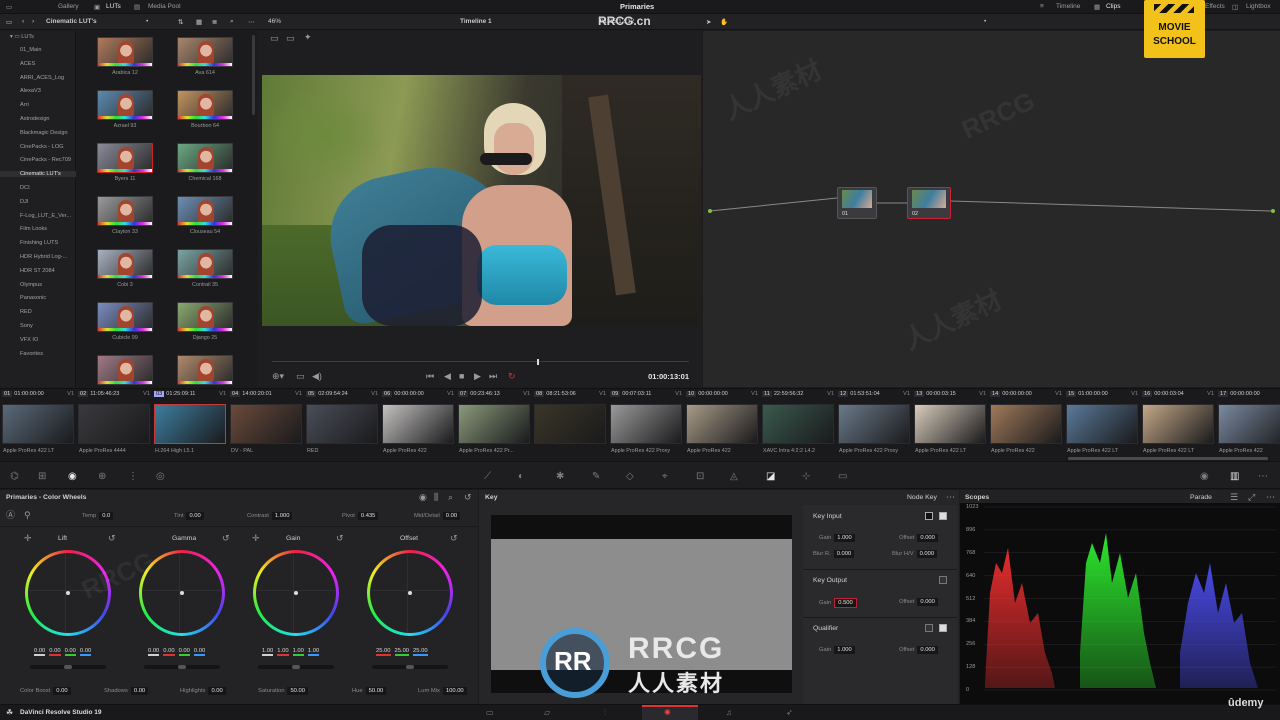 The height and width of the screenshot is (720, 1280). What do you see at coordinates (125, 371) in the screenshot?
I see `lut-thumbnail` at bounding box center [125, 371].